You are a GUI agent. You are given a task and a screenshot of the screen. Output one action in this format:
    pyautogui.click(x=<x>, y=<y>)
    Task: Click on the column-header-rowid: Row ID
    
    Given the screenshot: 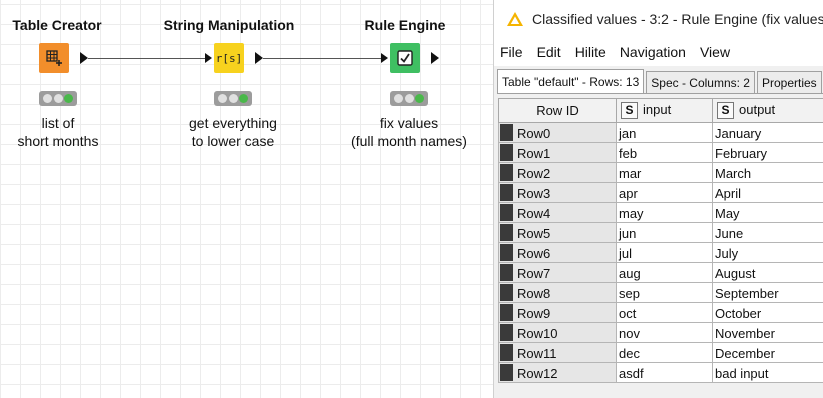 What is the action you would take?
    pyautogui.click(x=557, y=110)
    